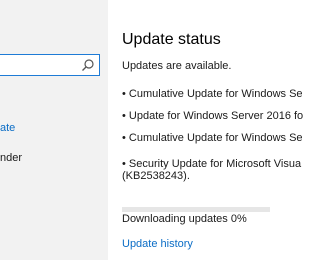 This screenshot has height=260, width=320. Describe the element at coordinates (171, 39) in the screenshot. I see `page-title: Update status` at that location.